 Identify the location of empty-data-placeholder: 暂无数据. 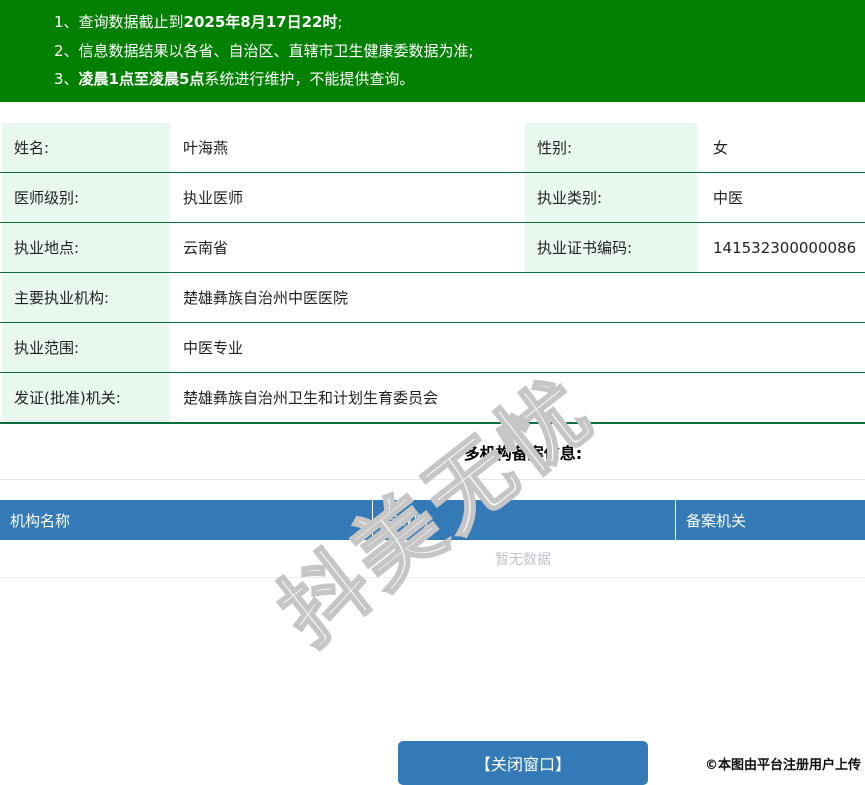
(432, 559).